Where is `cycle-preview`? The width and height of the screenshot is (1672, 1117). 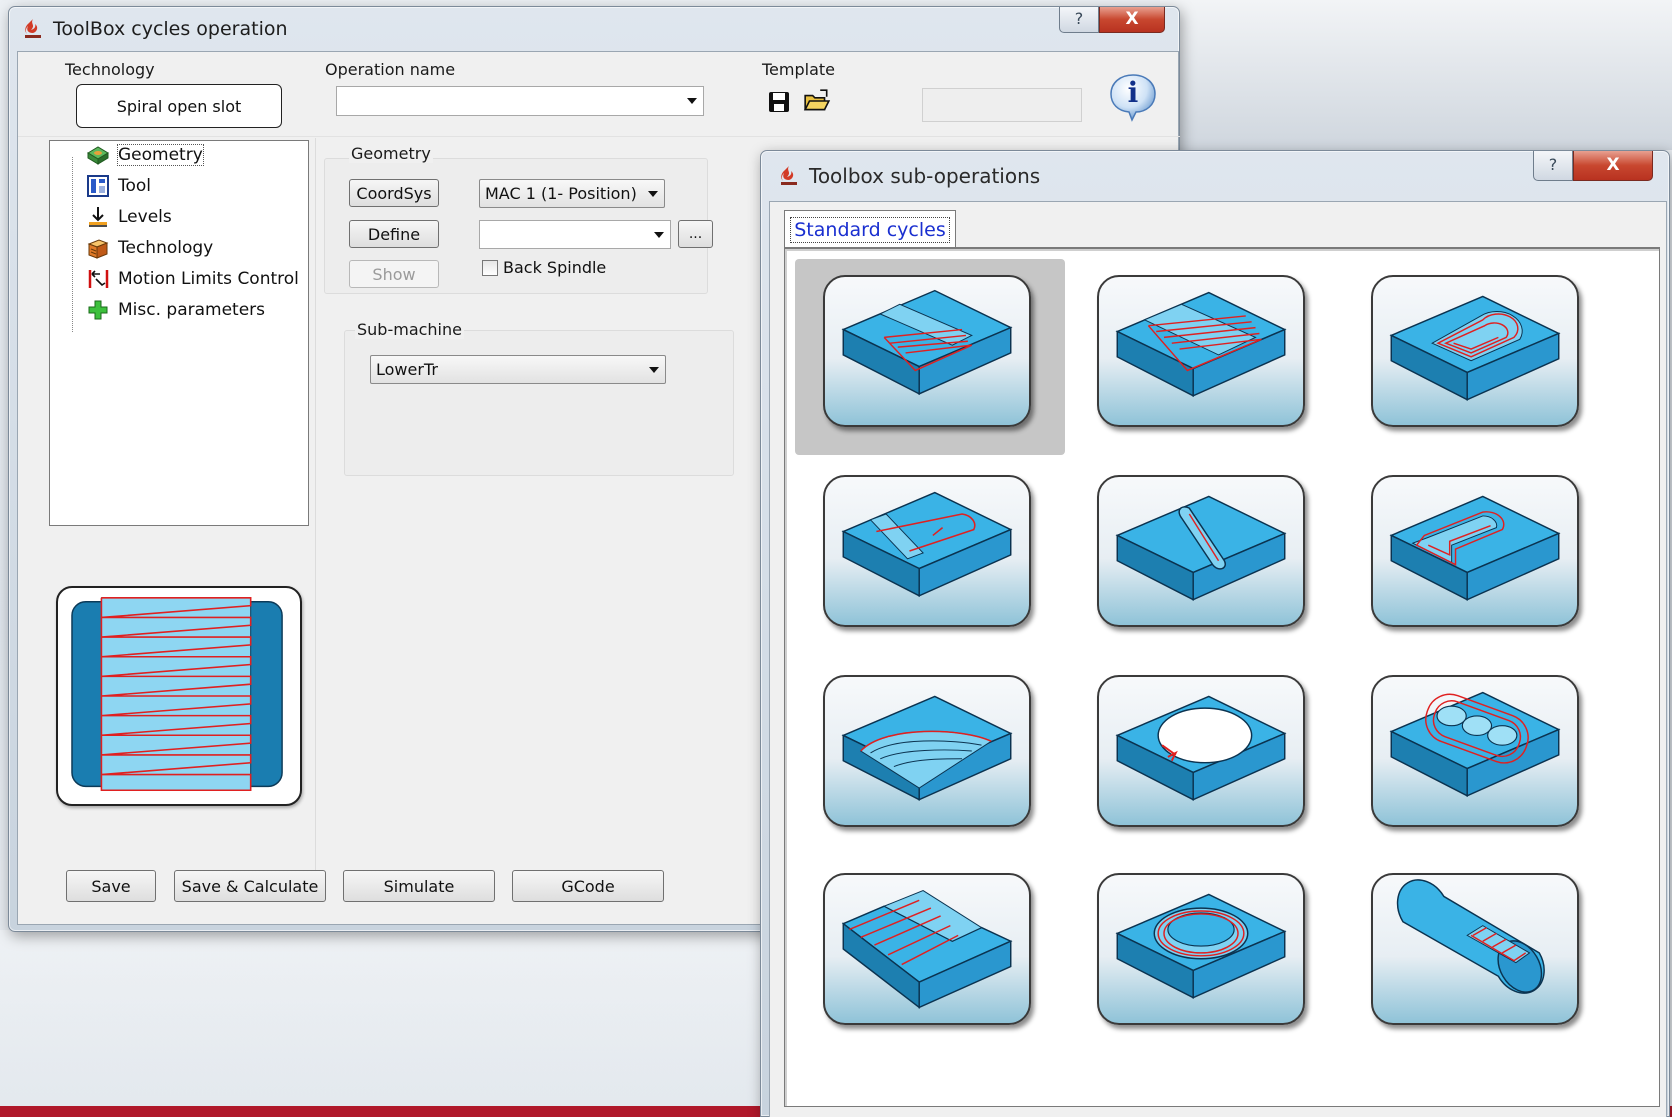
cycle-preview is located at coordinates (179, 696).